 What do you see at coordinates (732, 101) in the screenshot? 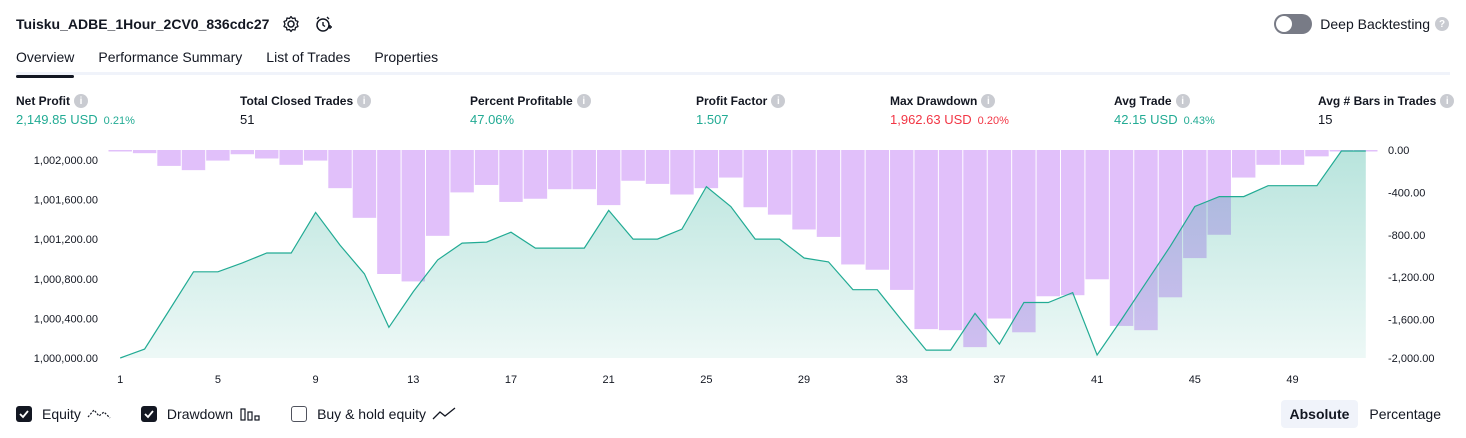
I see `metric-label: Profit Factor` at bounding box center [732, 101].